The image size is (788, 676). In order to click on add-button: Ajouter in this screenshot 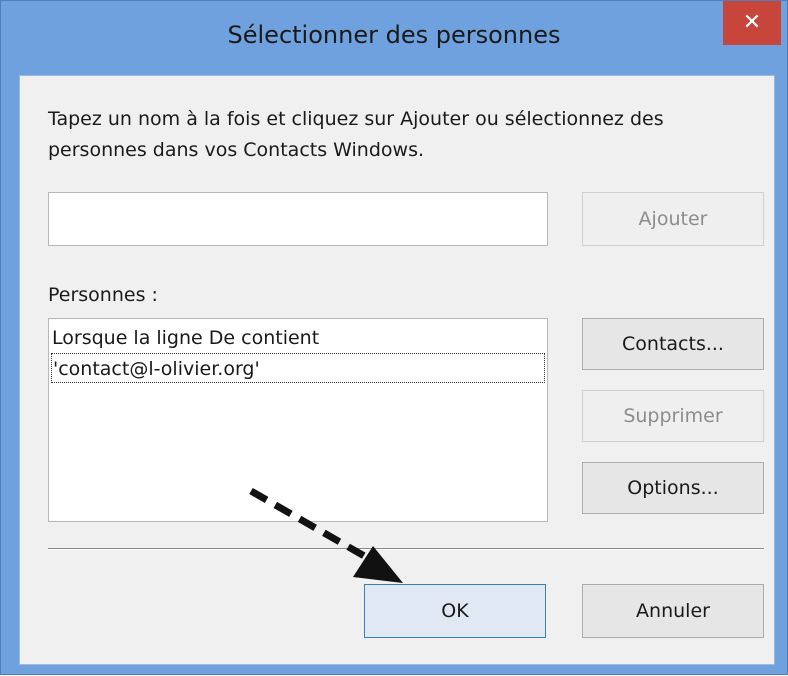, I will do `click(673, 219)`.